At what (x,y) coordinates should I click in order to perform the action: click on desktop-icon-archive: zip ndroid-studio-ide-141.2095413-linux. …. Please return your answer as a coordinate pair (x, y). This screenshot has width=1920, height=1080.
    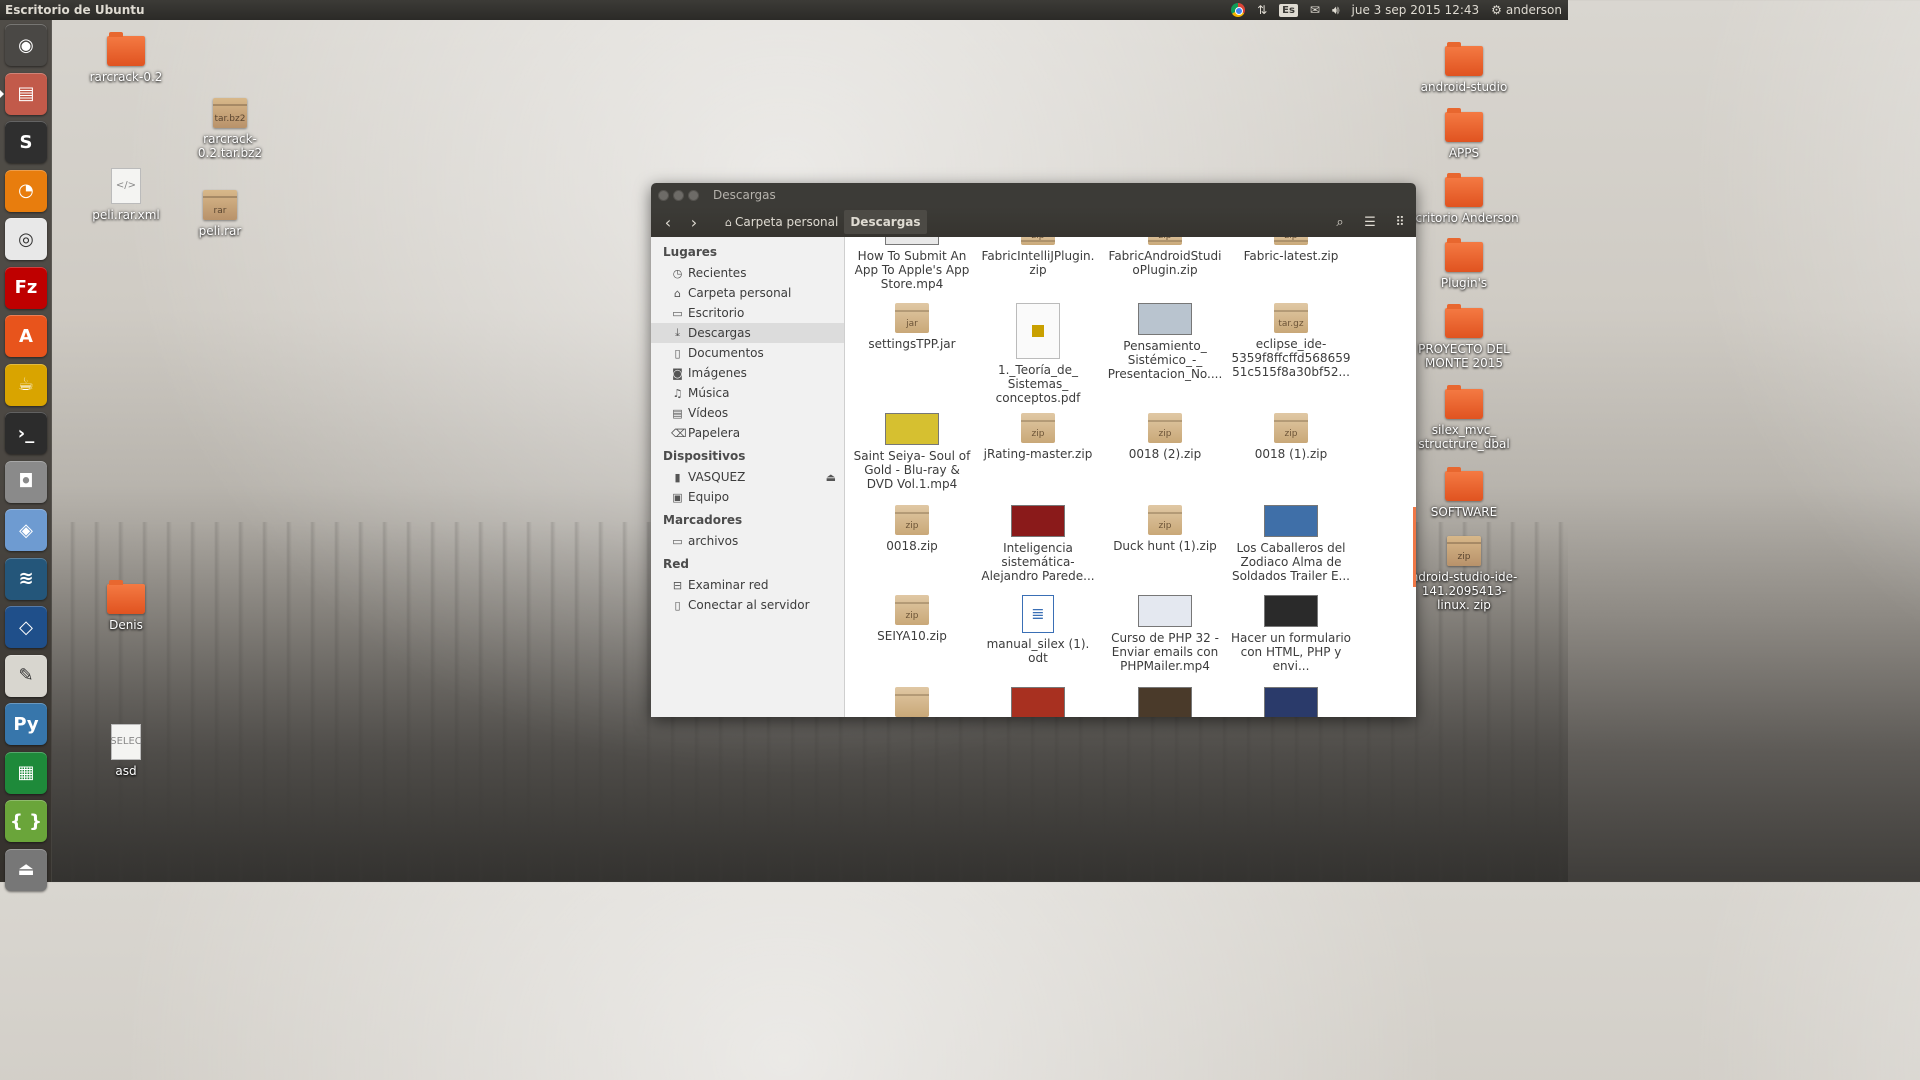
    Looking at the image, I should click on (1464, 574).